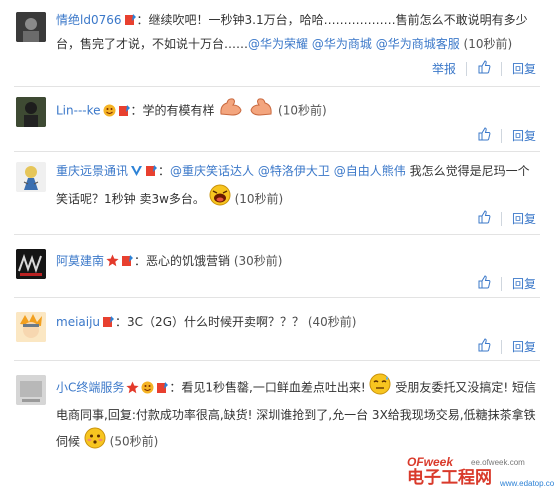  Describe the element at coordinates (78, 322) in the screenshot. I see `username: meiaiju` at that location.